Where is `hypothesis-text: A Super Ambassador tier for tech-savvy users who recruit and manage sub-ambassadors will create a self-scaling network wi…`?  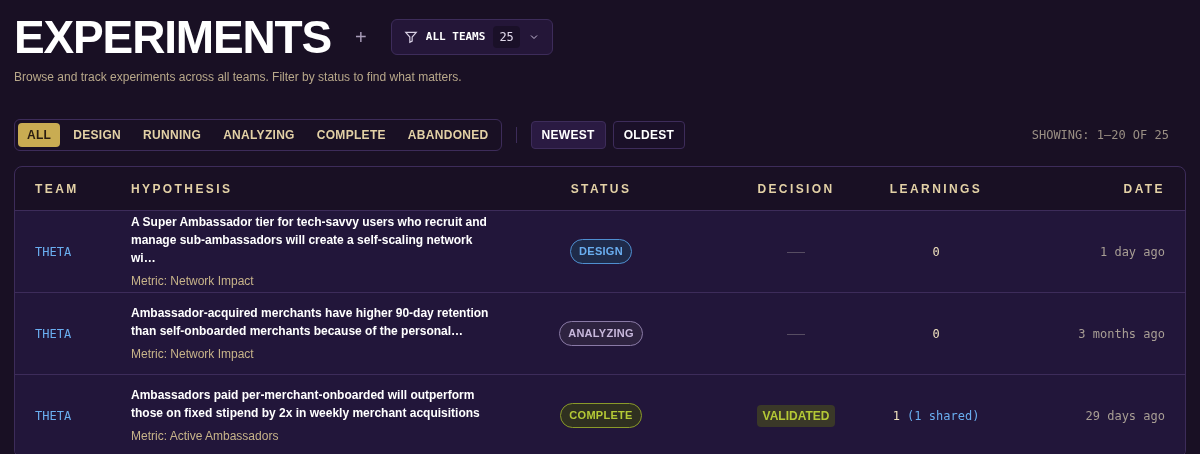 hypothesis-text: A Super Ambassador tier for tech-savvy users who recruit and manage sub-ambassadors will create a self-scaling network wi… is located at coordinates (309, 240).